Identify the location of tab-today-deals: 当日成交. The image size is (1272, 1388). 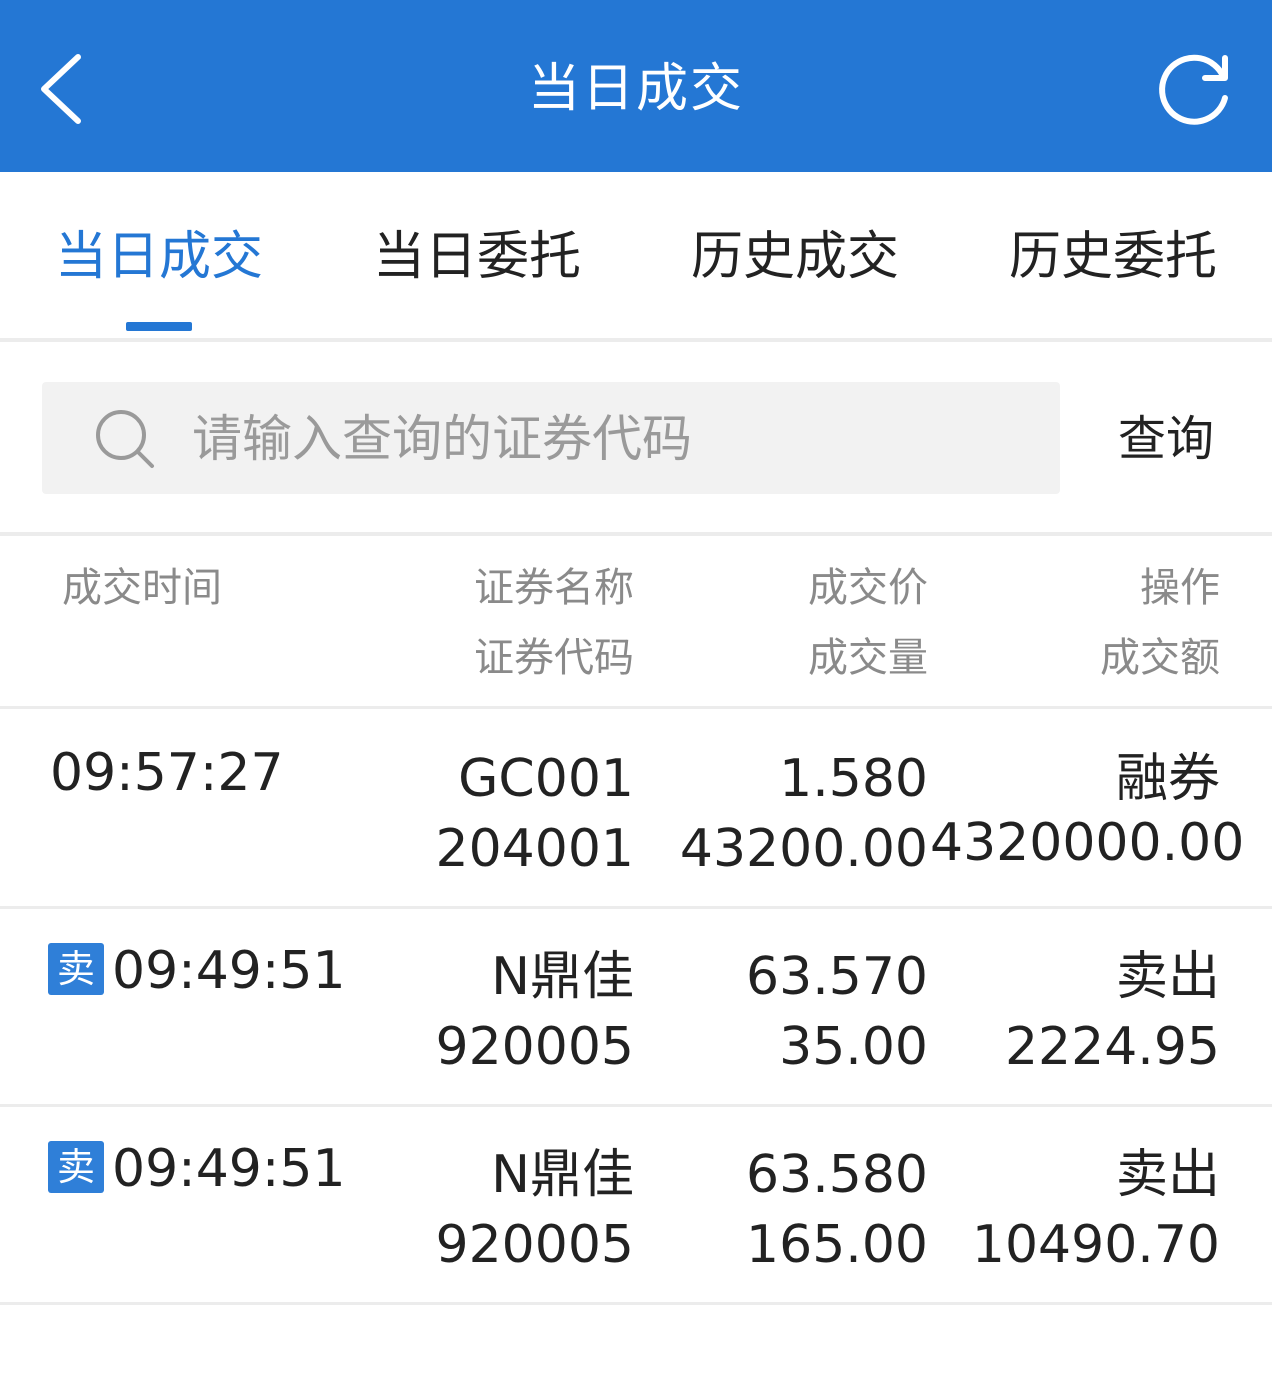
(159, 257).